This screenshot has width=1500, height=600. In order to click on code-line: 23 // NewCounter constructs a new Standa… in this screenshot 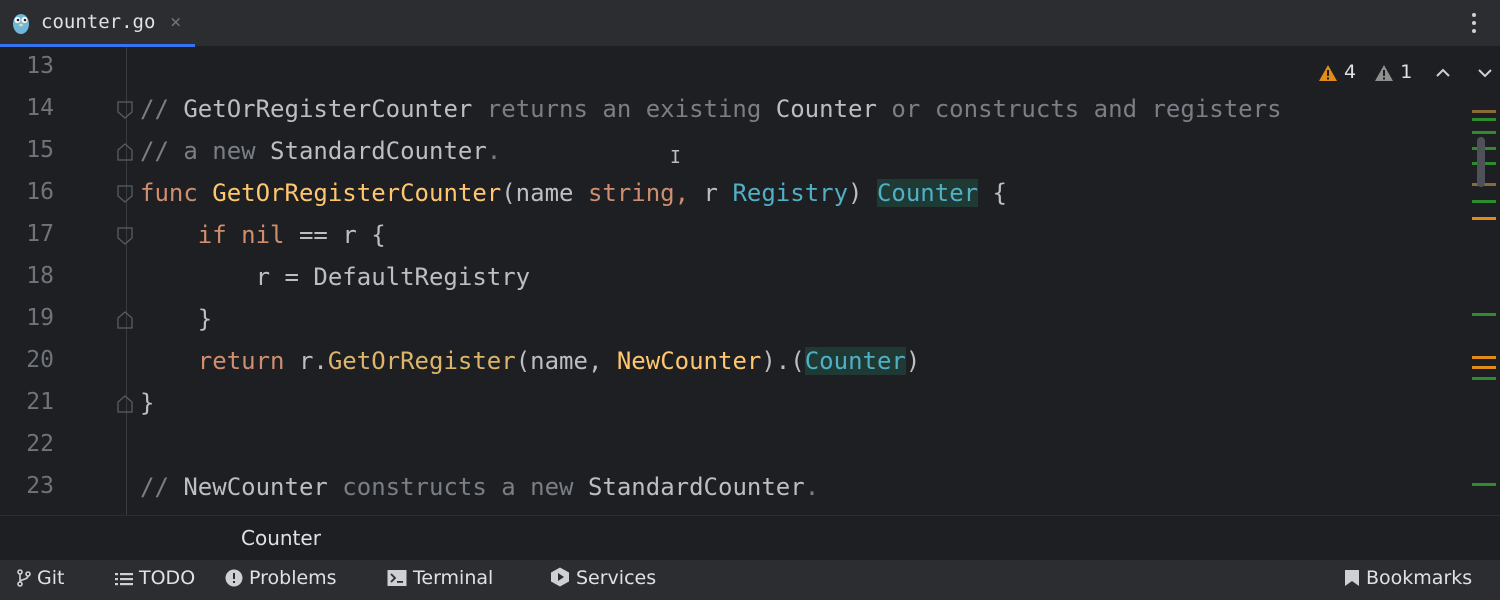, I will do `click(730, 488)`.